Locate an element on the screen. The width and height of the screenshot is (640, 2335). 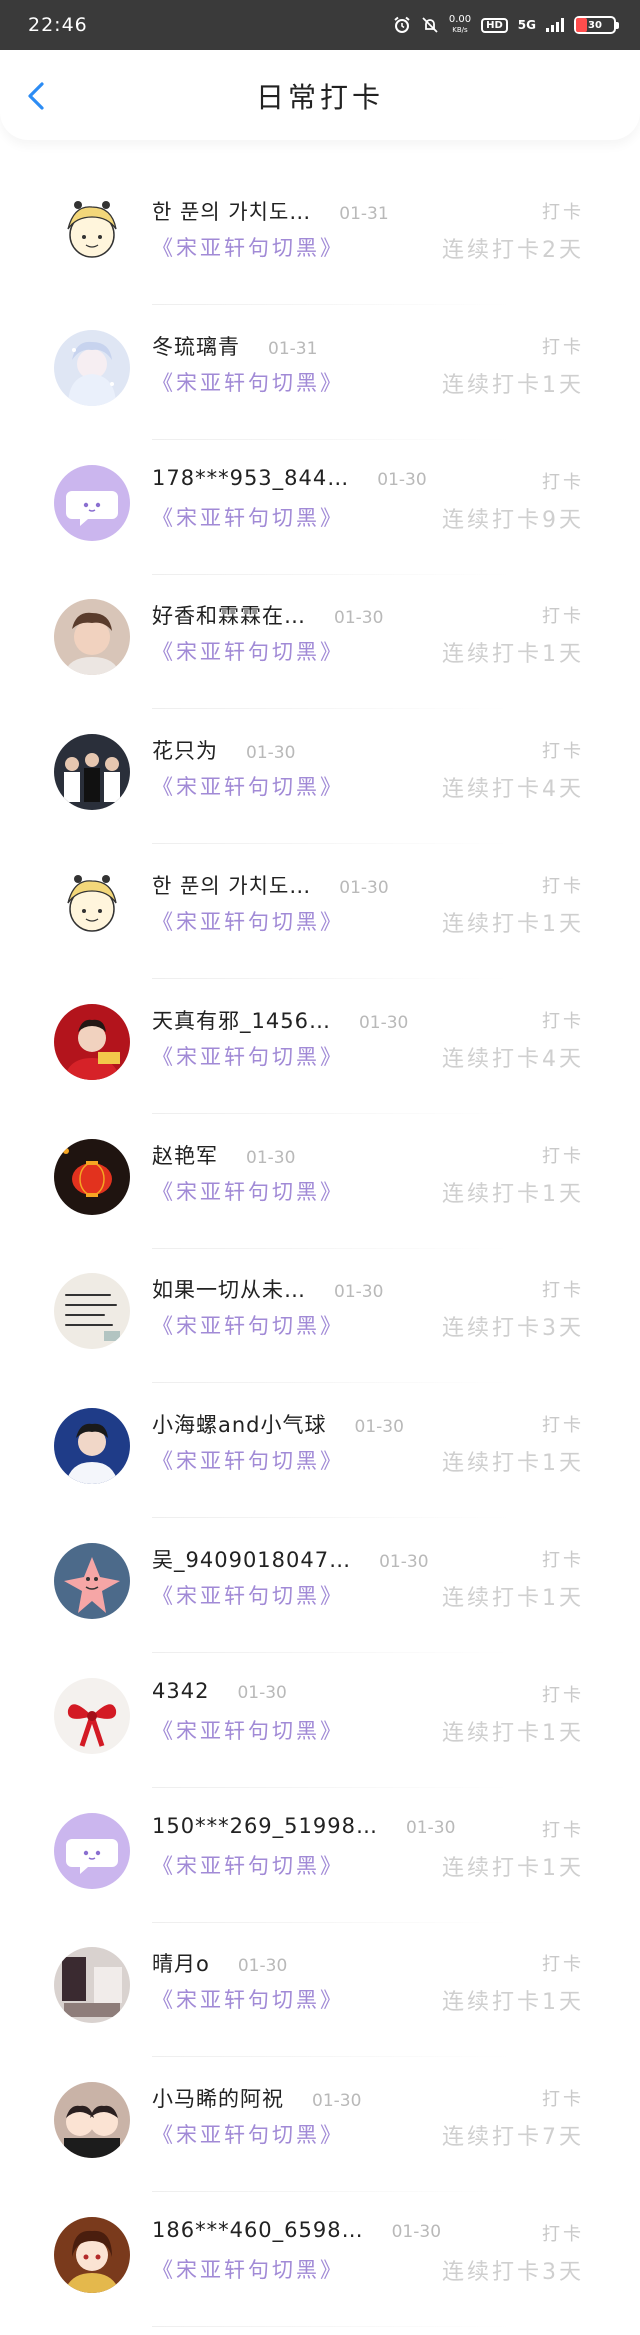
checkin-item: 吴_9409018047… 01-30 《宋亚轩句切黑》 打卡 连续打卡1天 is located at coordinates (320, 1593).